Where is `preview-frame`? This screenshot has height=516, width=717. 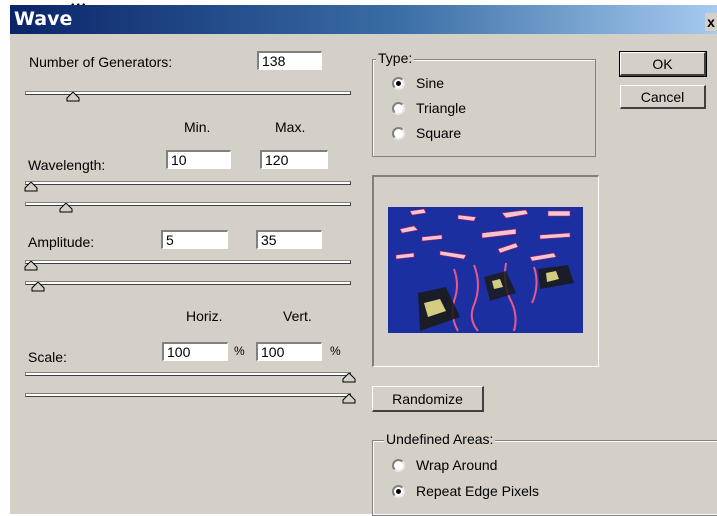 preview-frame is located at coordinates (485, 271).